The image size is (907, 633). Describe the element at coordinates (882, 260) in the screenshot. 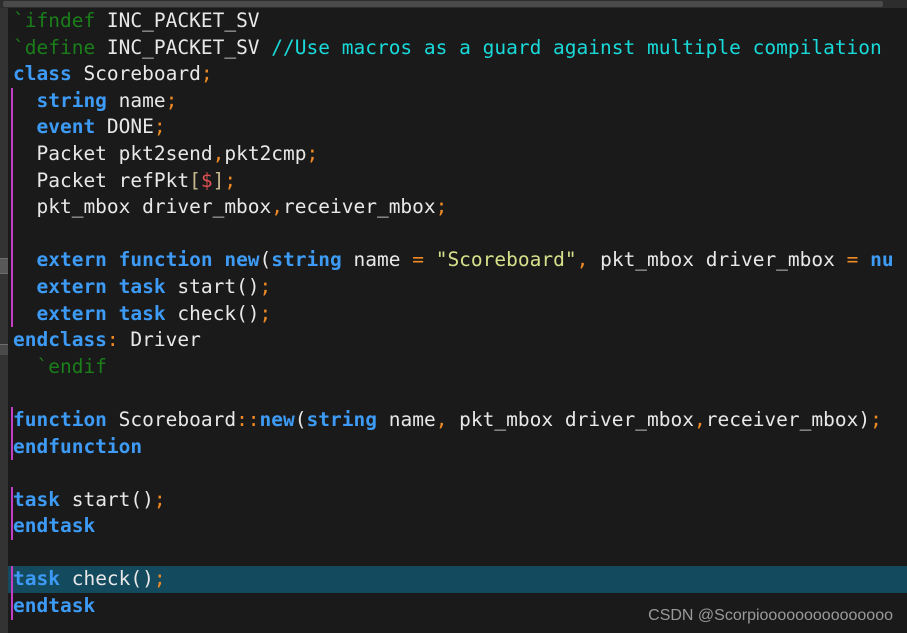

I see `code-token-keyword: nu` at that location.